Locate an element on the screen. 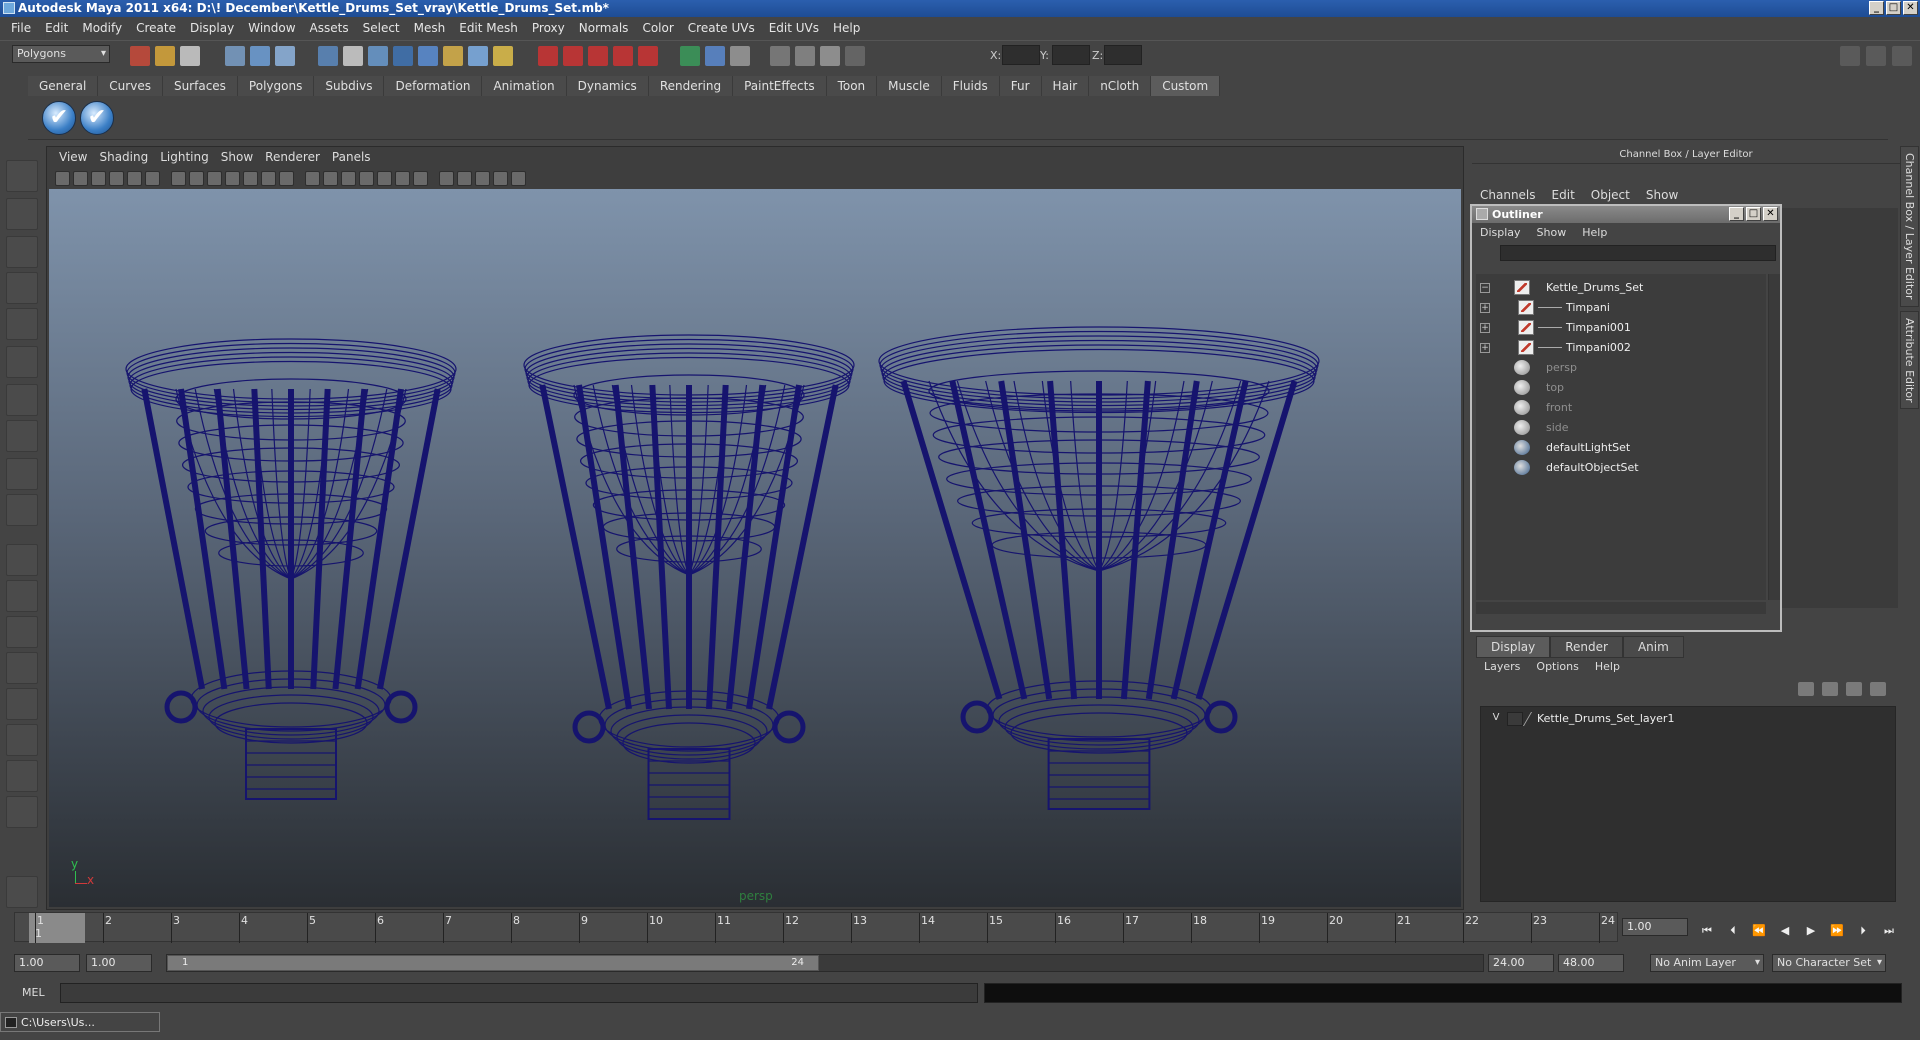 This screenshot has width=1920, height=1040. menu-proxy: Proxy is located at coordinates (548, 28).